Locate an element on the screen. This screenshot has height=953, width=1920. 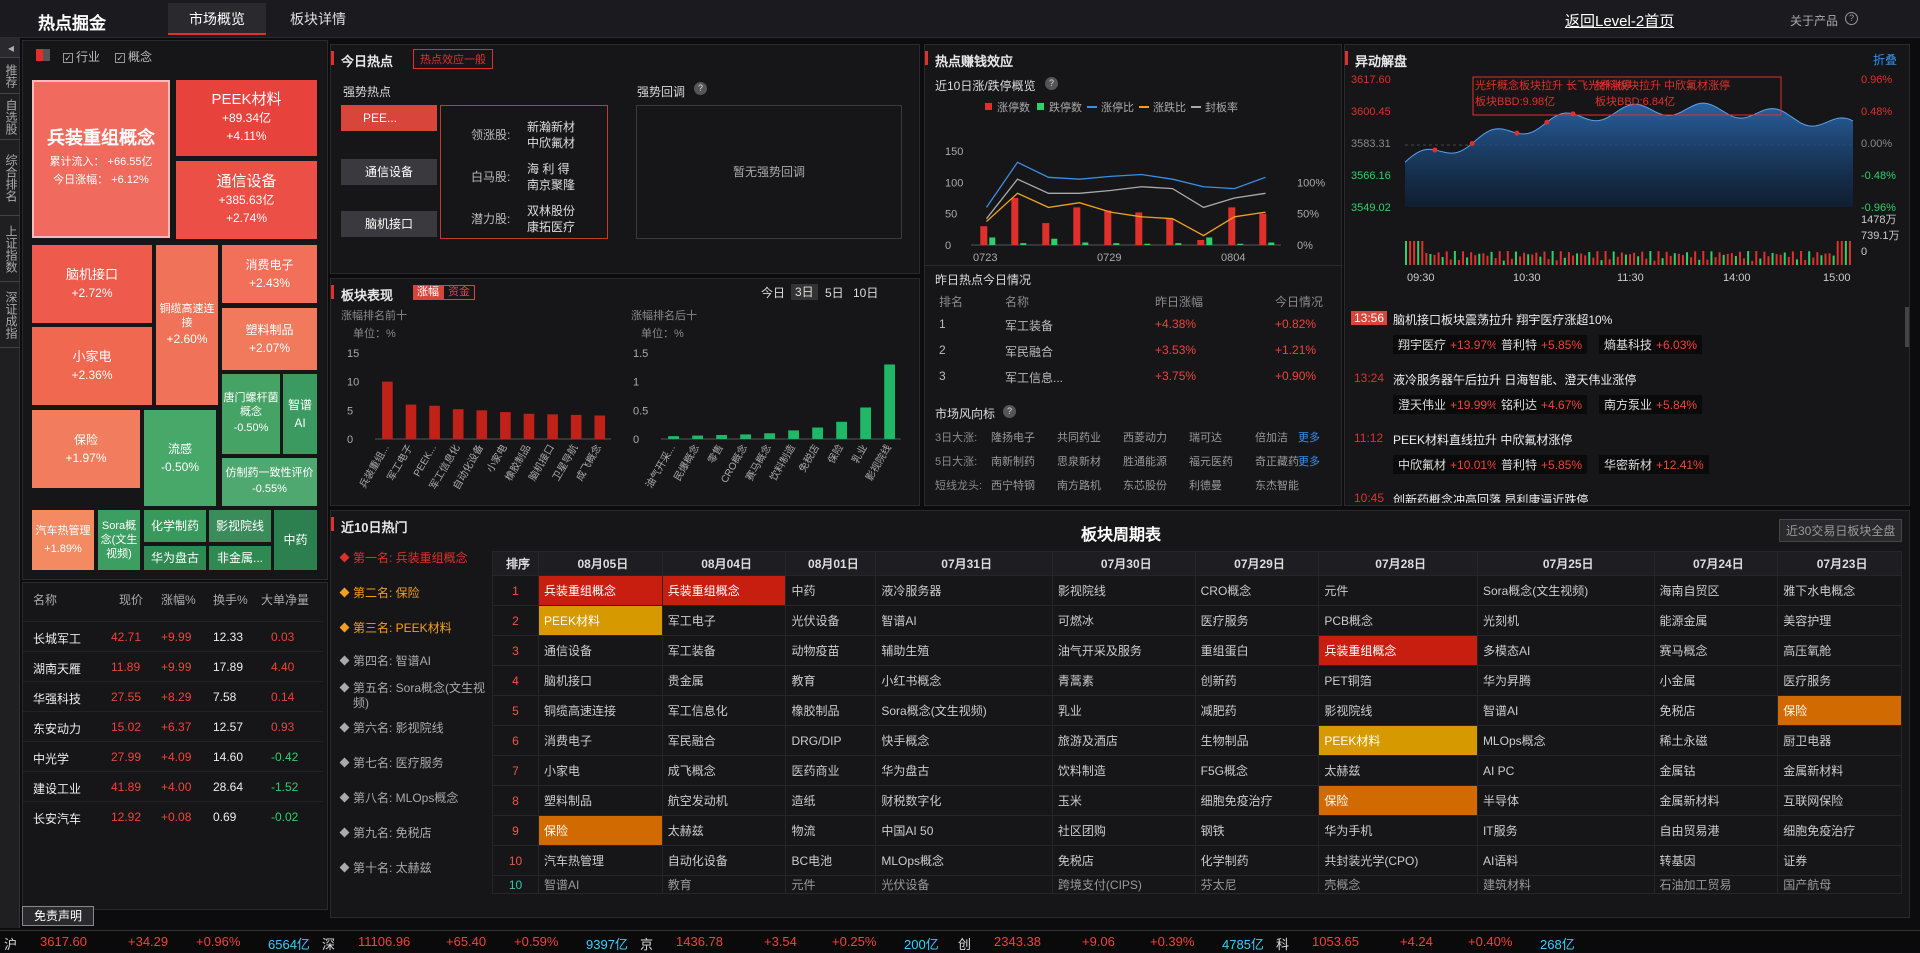
side-tab-watchlist: 自选股 is located at coordinates (10, 117).